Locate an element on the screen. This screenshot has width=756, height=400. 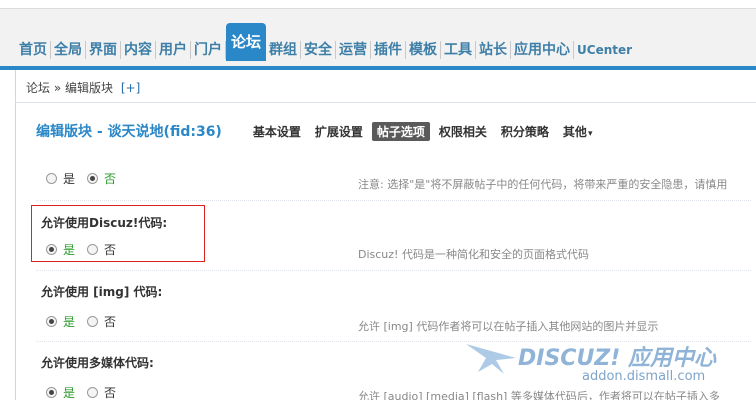
nav-item-15: UCenter is located at coordinates (604, 50).